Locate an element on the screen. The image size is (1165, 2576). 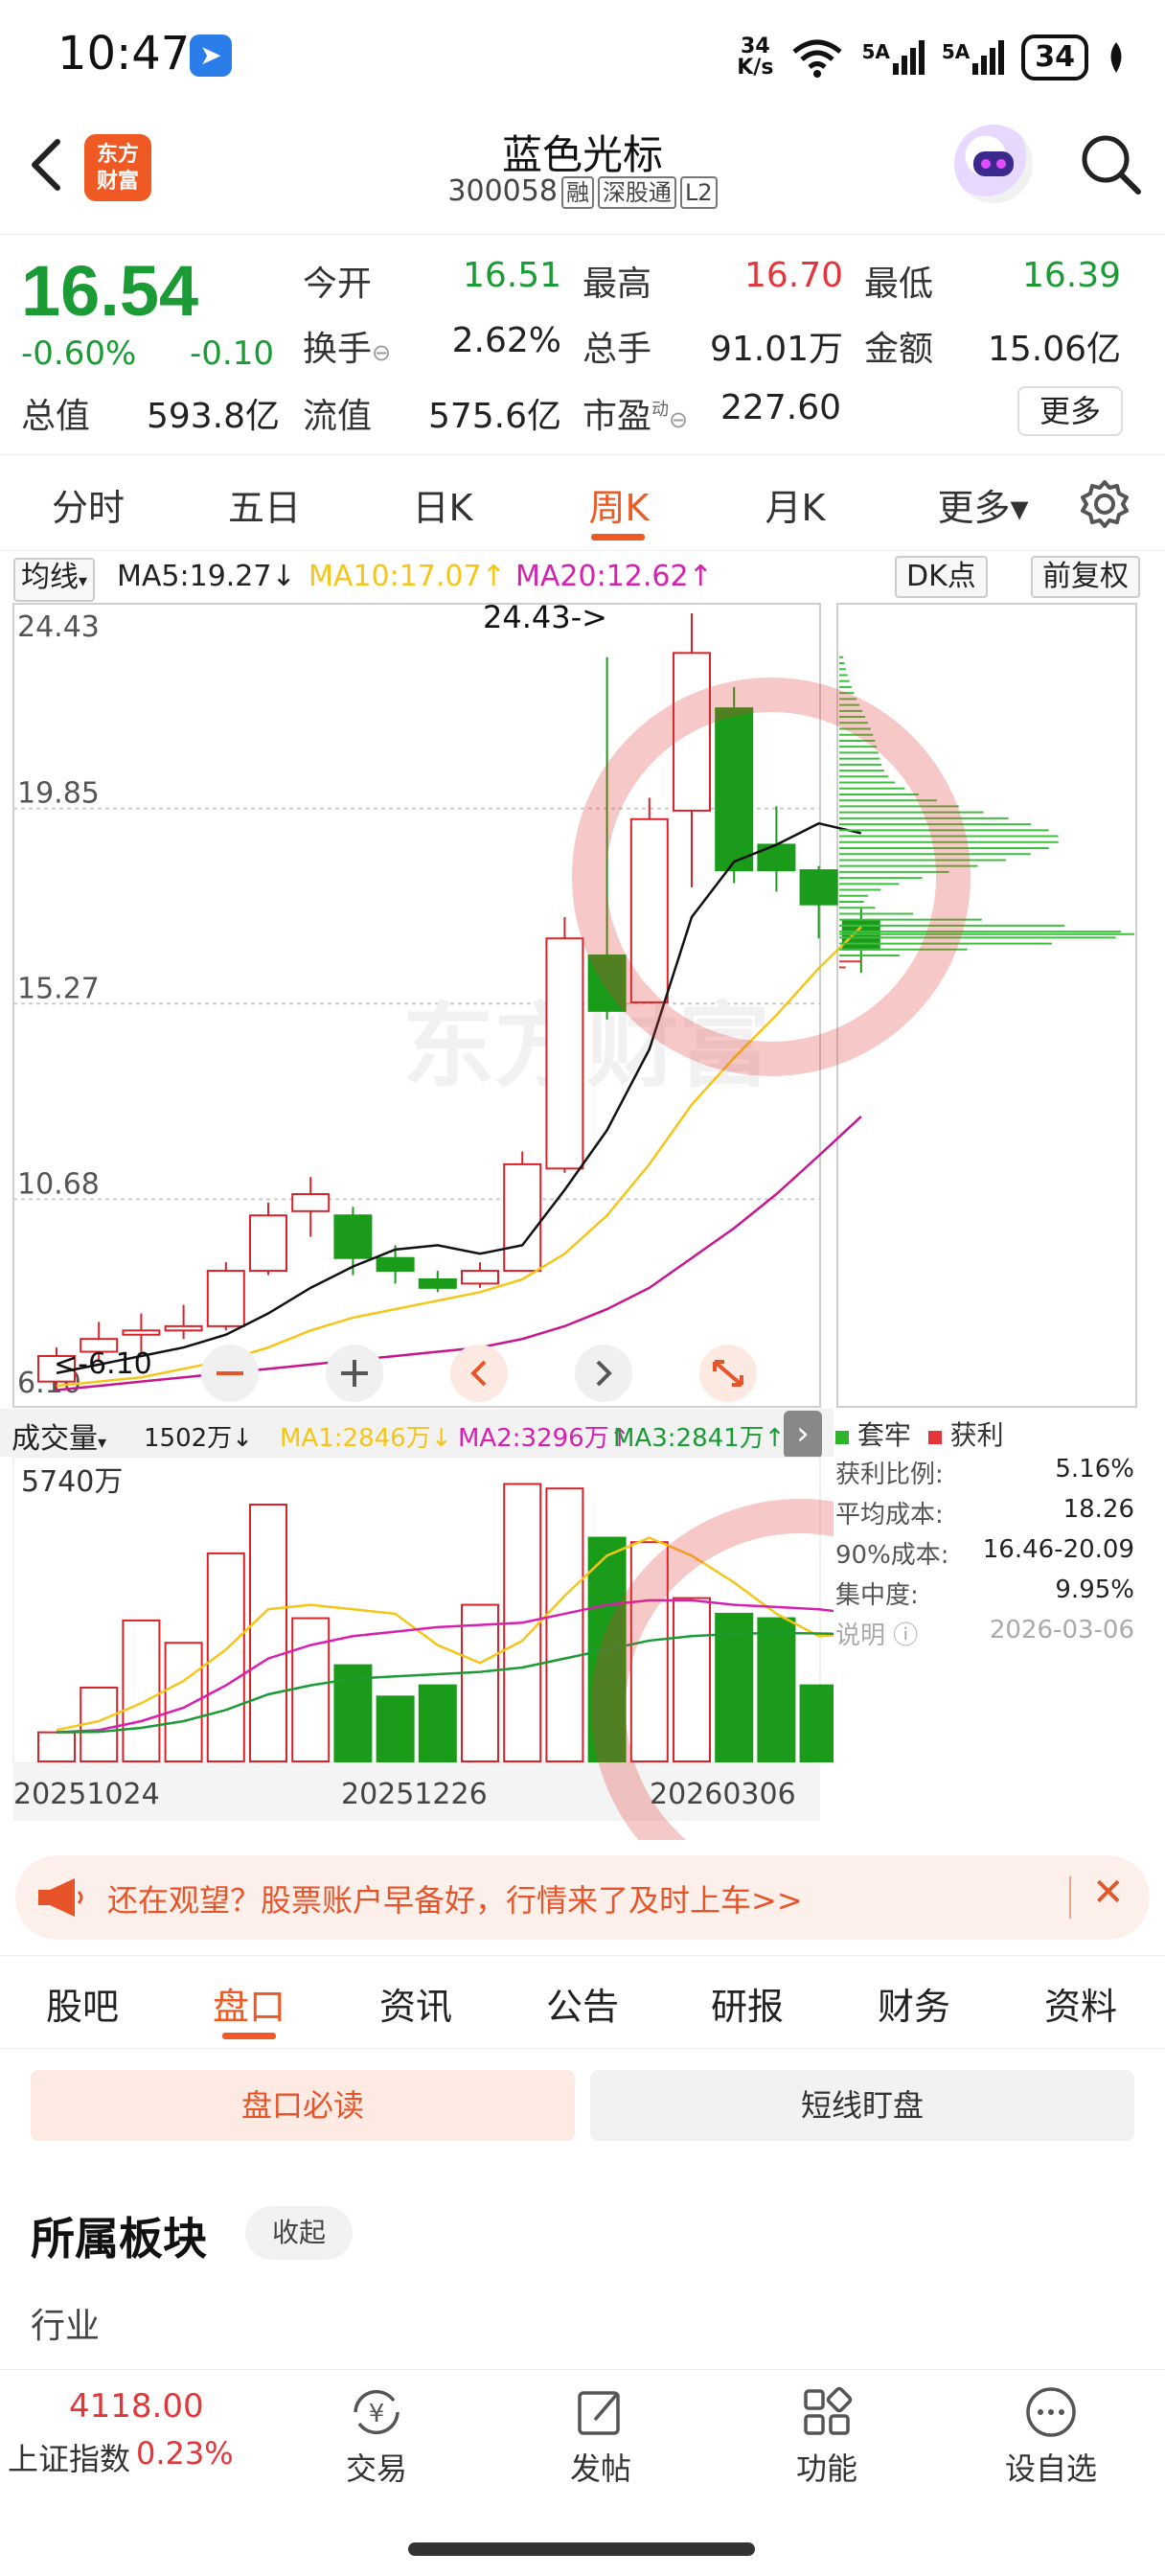
more-button: 更多 is located at coordinates (1070, 411).